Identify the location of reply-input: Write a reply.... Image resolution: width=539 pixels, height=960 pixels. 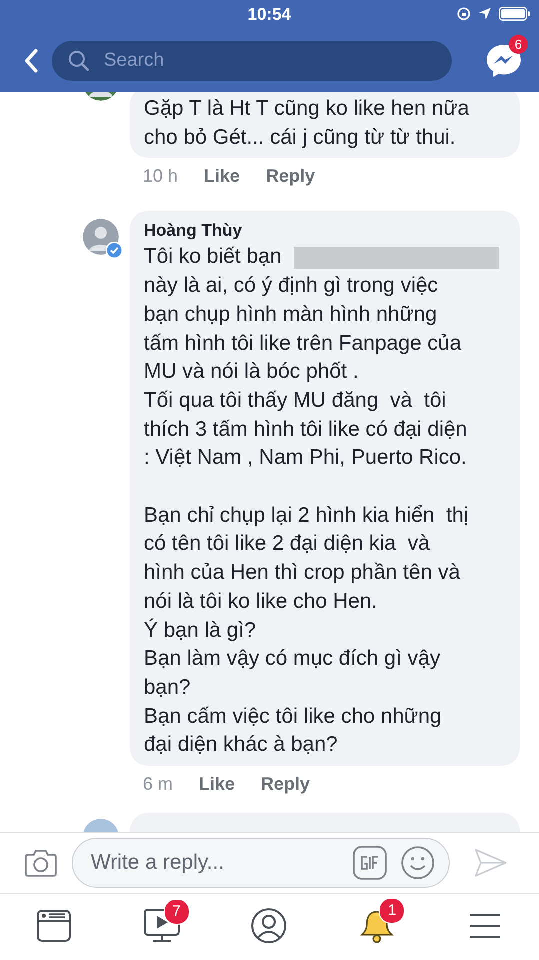
(215, 863).